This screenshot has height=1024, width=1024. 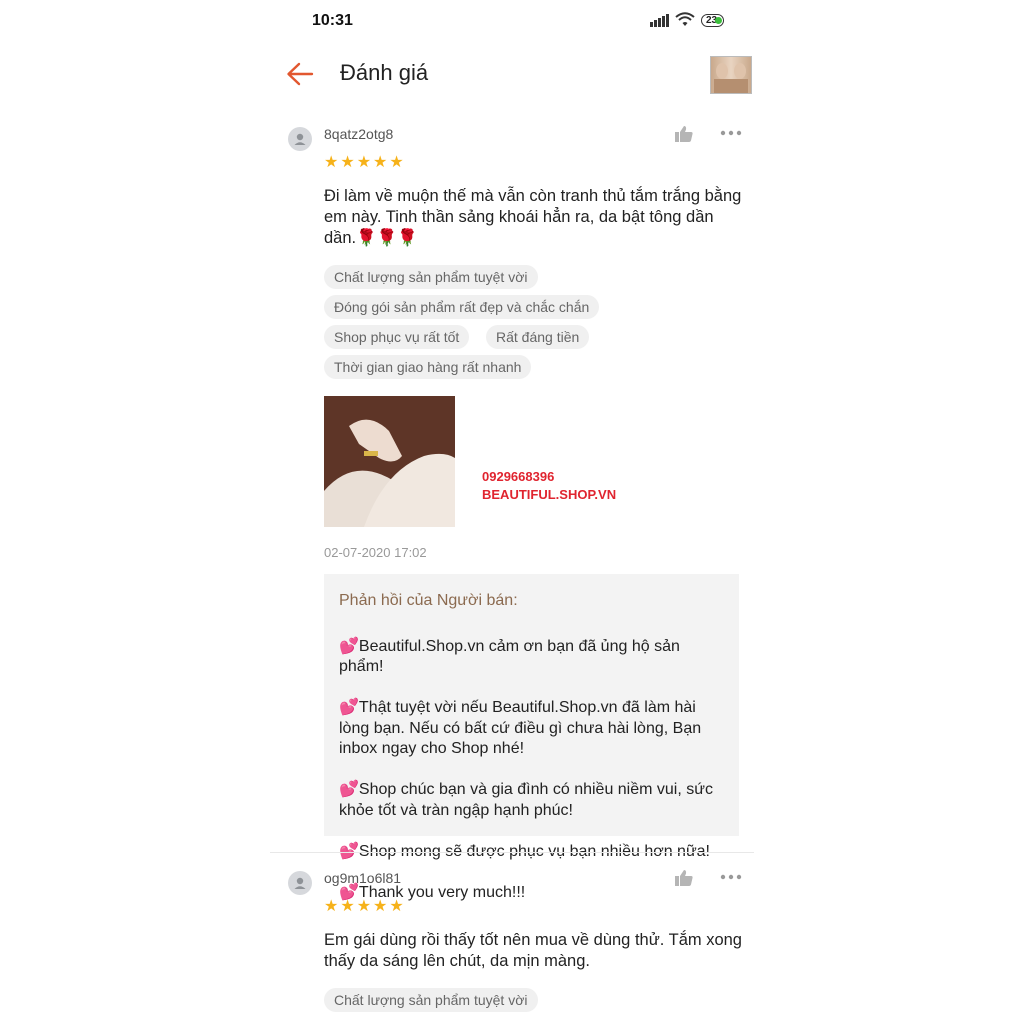 I want to click on review-date: 02-07-2020 17:02, so click(x=375, y=552).